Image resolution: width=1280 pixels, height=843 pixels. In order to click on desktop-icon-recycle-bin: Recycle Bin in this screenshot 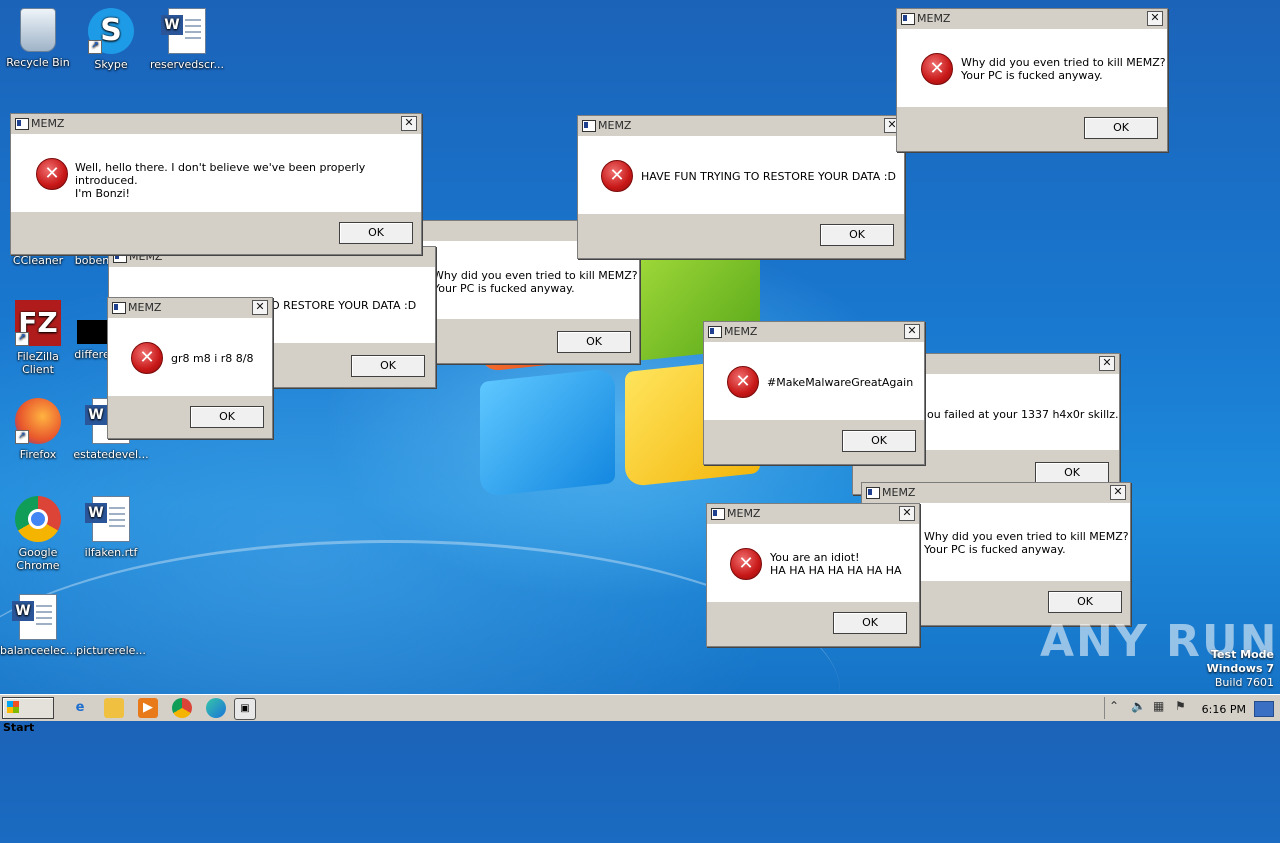, I will do `click(38, 38)`.